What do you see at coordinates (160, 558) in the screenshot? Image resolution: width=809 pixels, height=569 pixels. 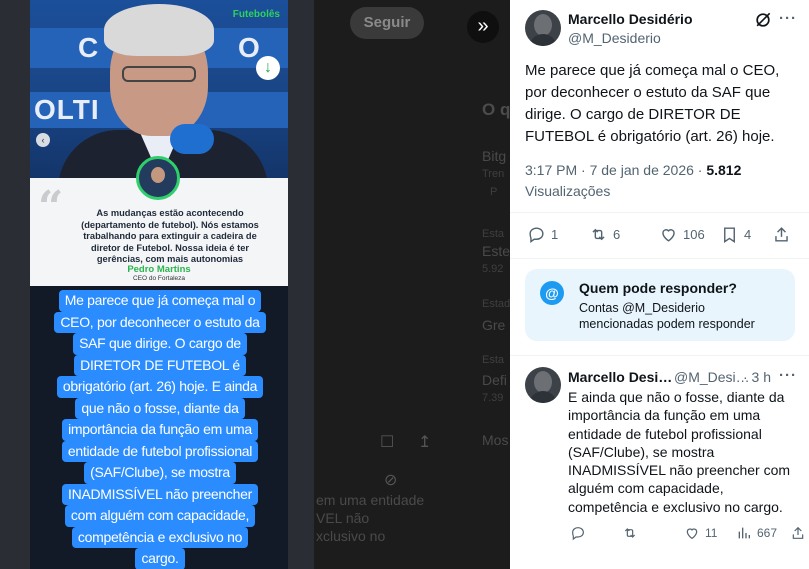 I see `story-text-line: cargo.` at bounding box center [160, 558].